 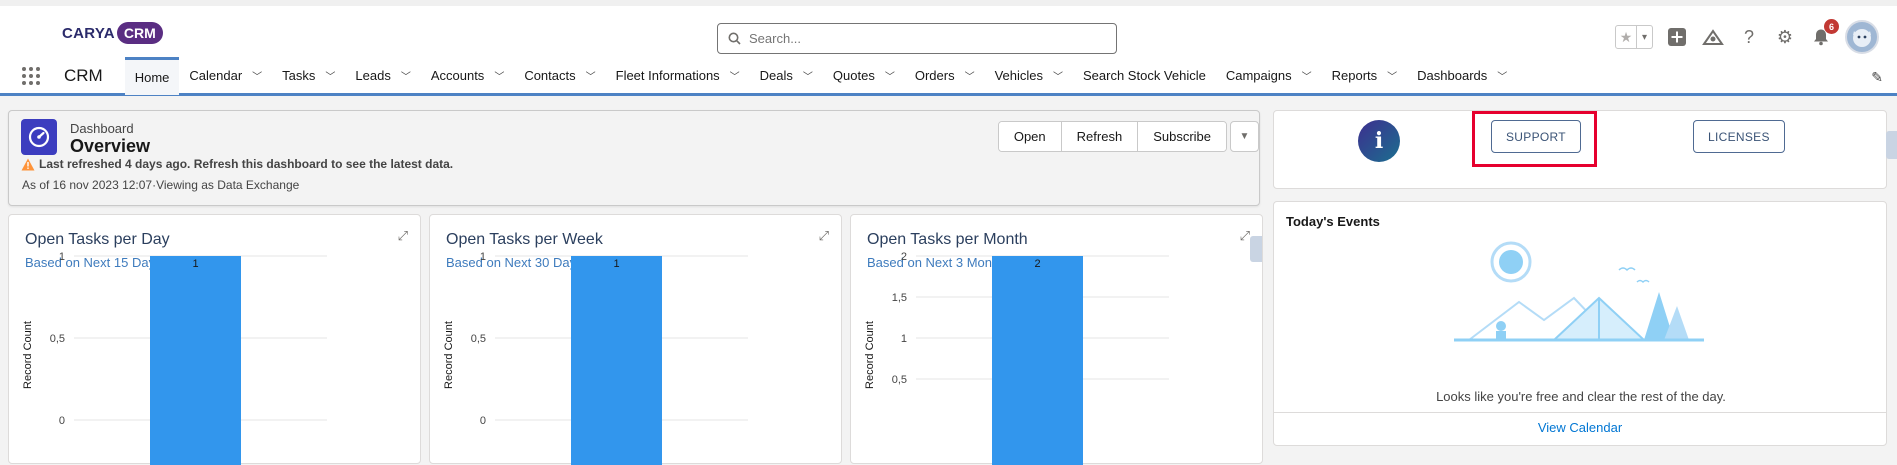 I want to click on card-title: Today's Events, so click(x=1333, y=221).